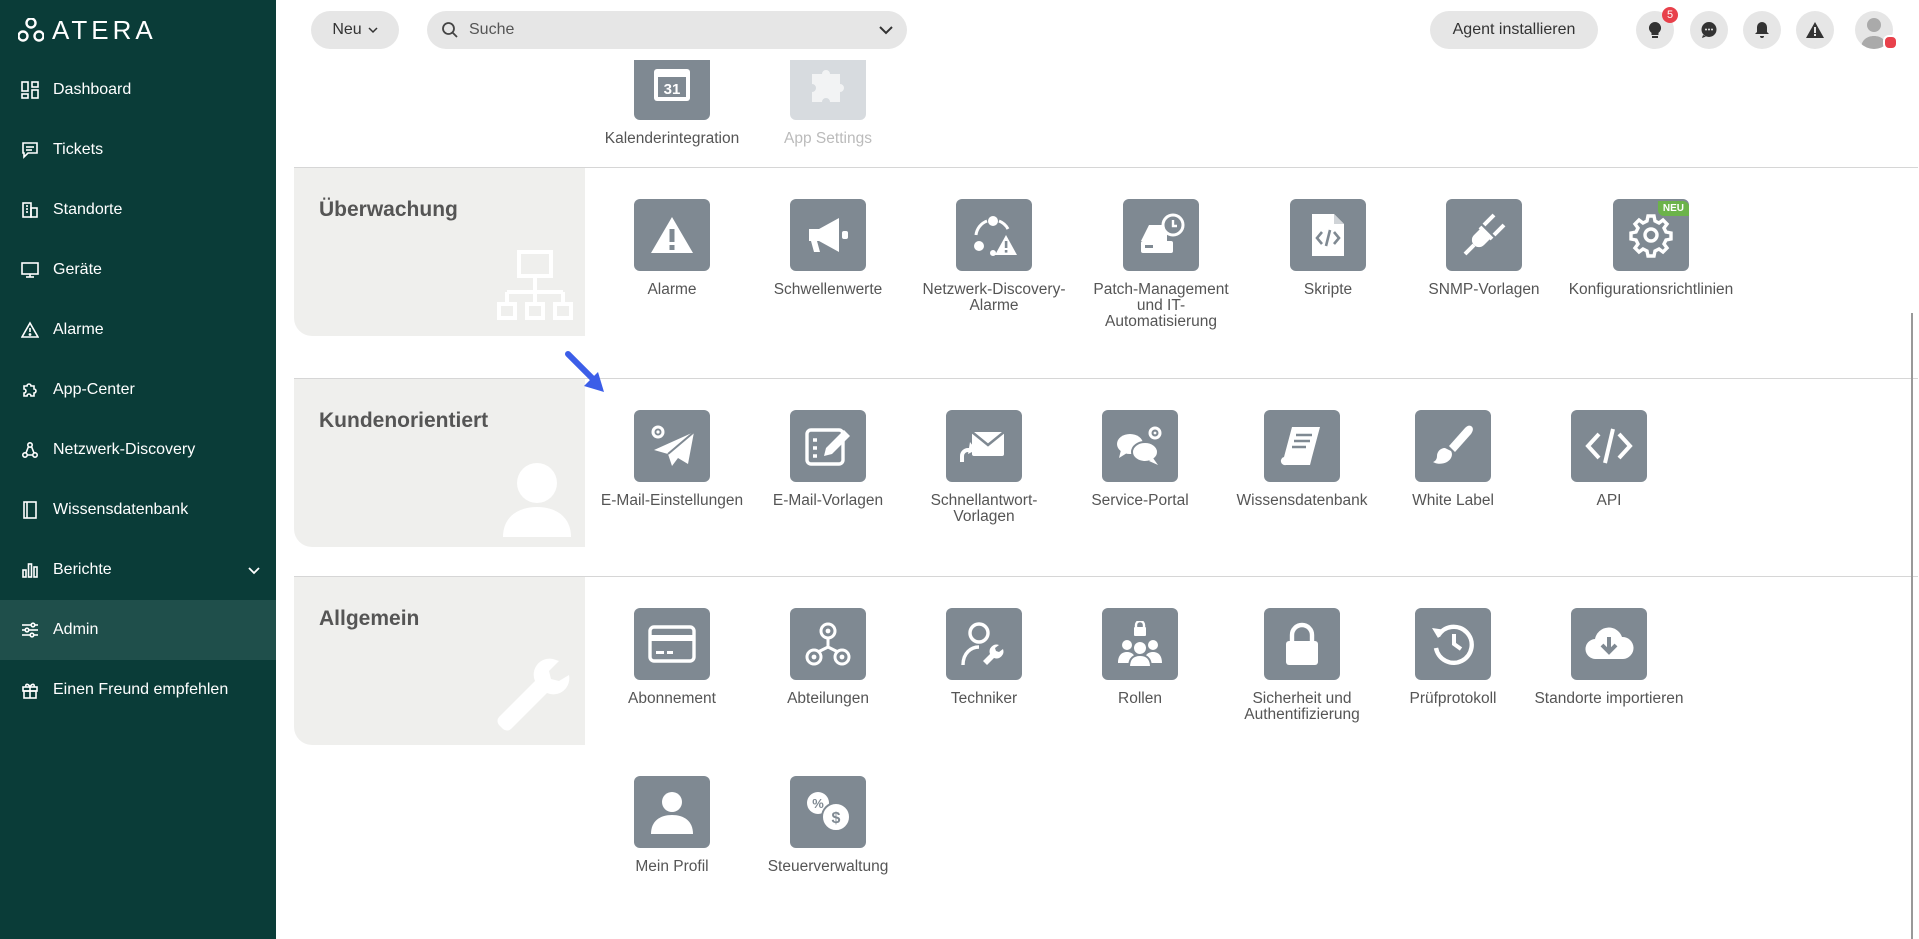 This screenshot has height=939, width=1919. I want to click on megaphone-icon, so click(828, 235).